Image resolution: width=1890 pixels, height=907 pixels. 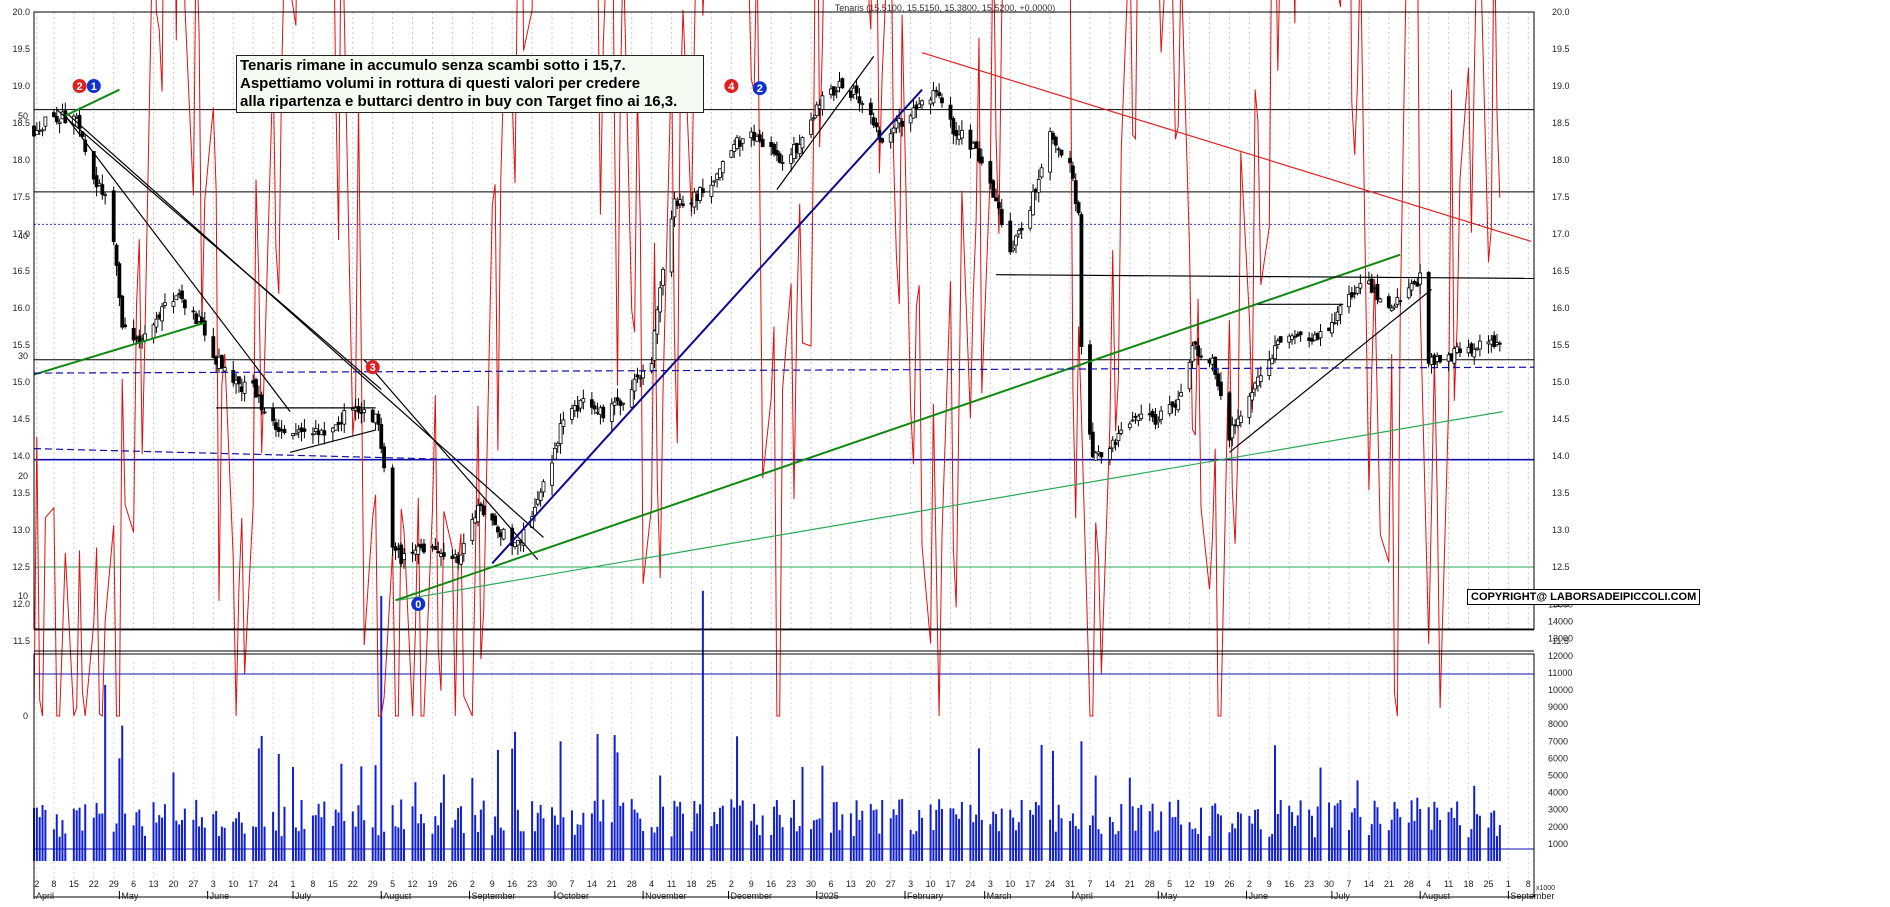 What do you see at coordinates (21, 641) in the screenshot?
I see `price-axis-tick-left: 11.5` at bounding box center [21, 641].